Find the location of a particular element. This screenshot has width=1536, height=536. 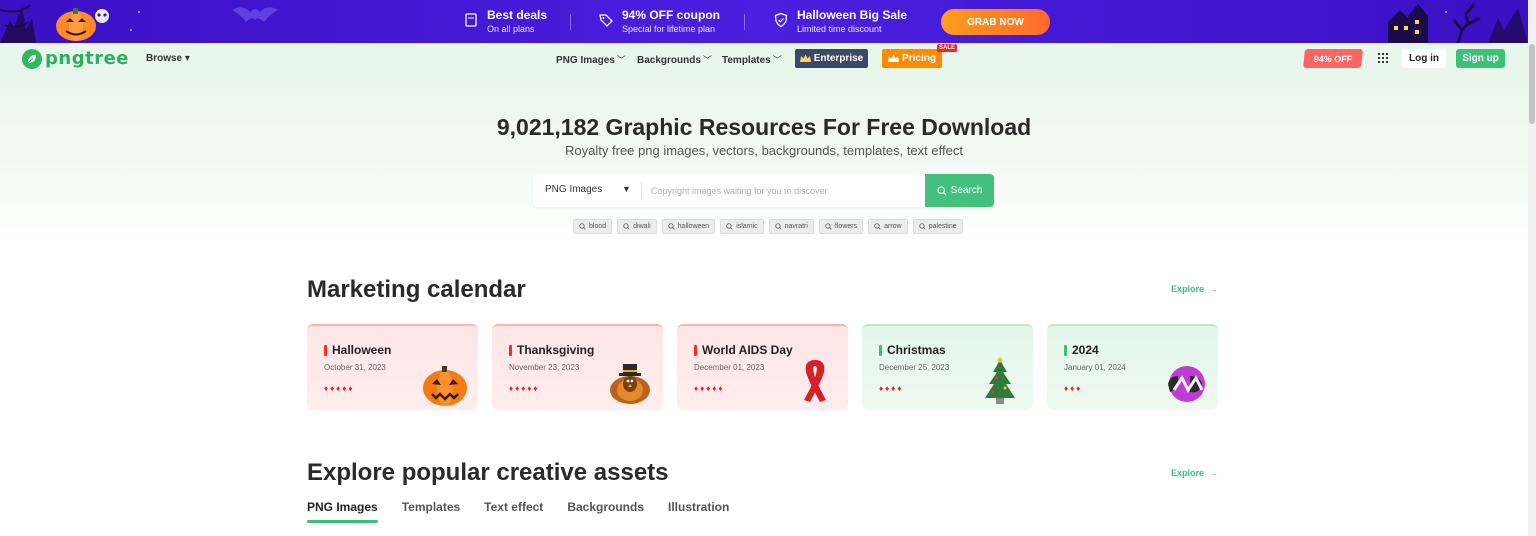

nav-link-label: PNG Images is located at coordinates (585, 60).